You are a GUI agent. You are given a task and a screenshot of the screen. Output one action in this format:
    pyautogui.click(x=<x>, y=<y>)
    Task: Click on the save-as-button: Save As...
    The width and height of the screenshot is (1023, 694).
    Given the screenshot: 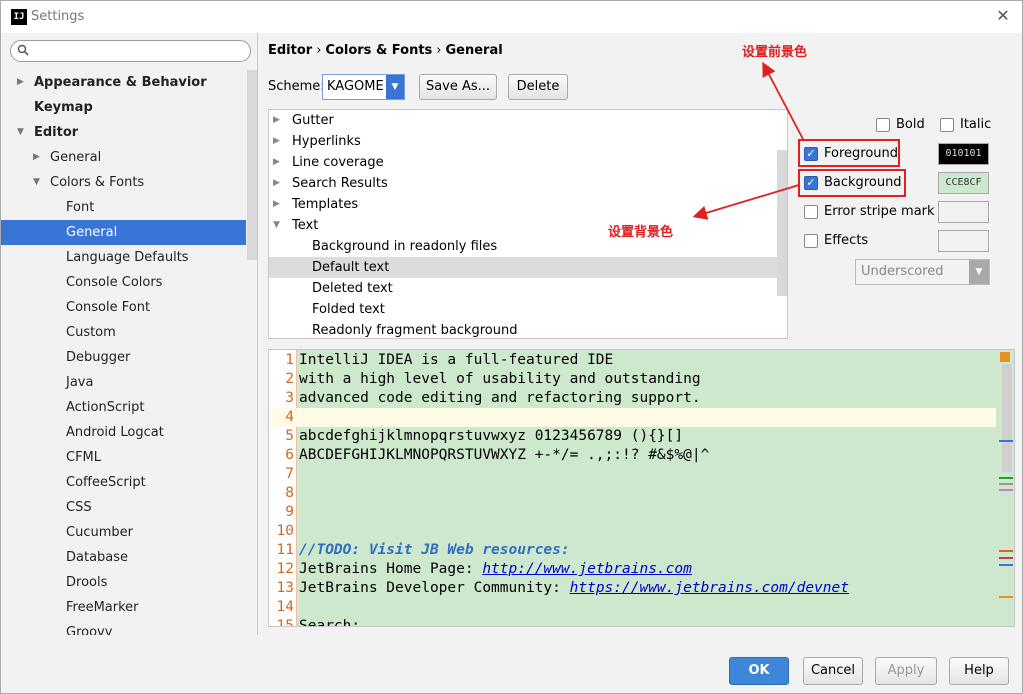 What is the action you would take?
    pyautogui.click(x=458, y=87)
    